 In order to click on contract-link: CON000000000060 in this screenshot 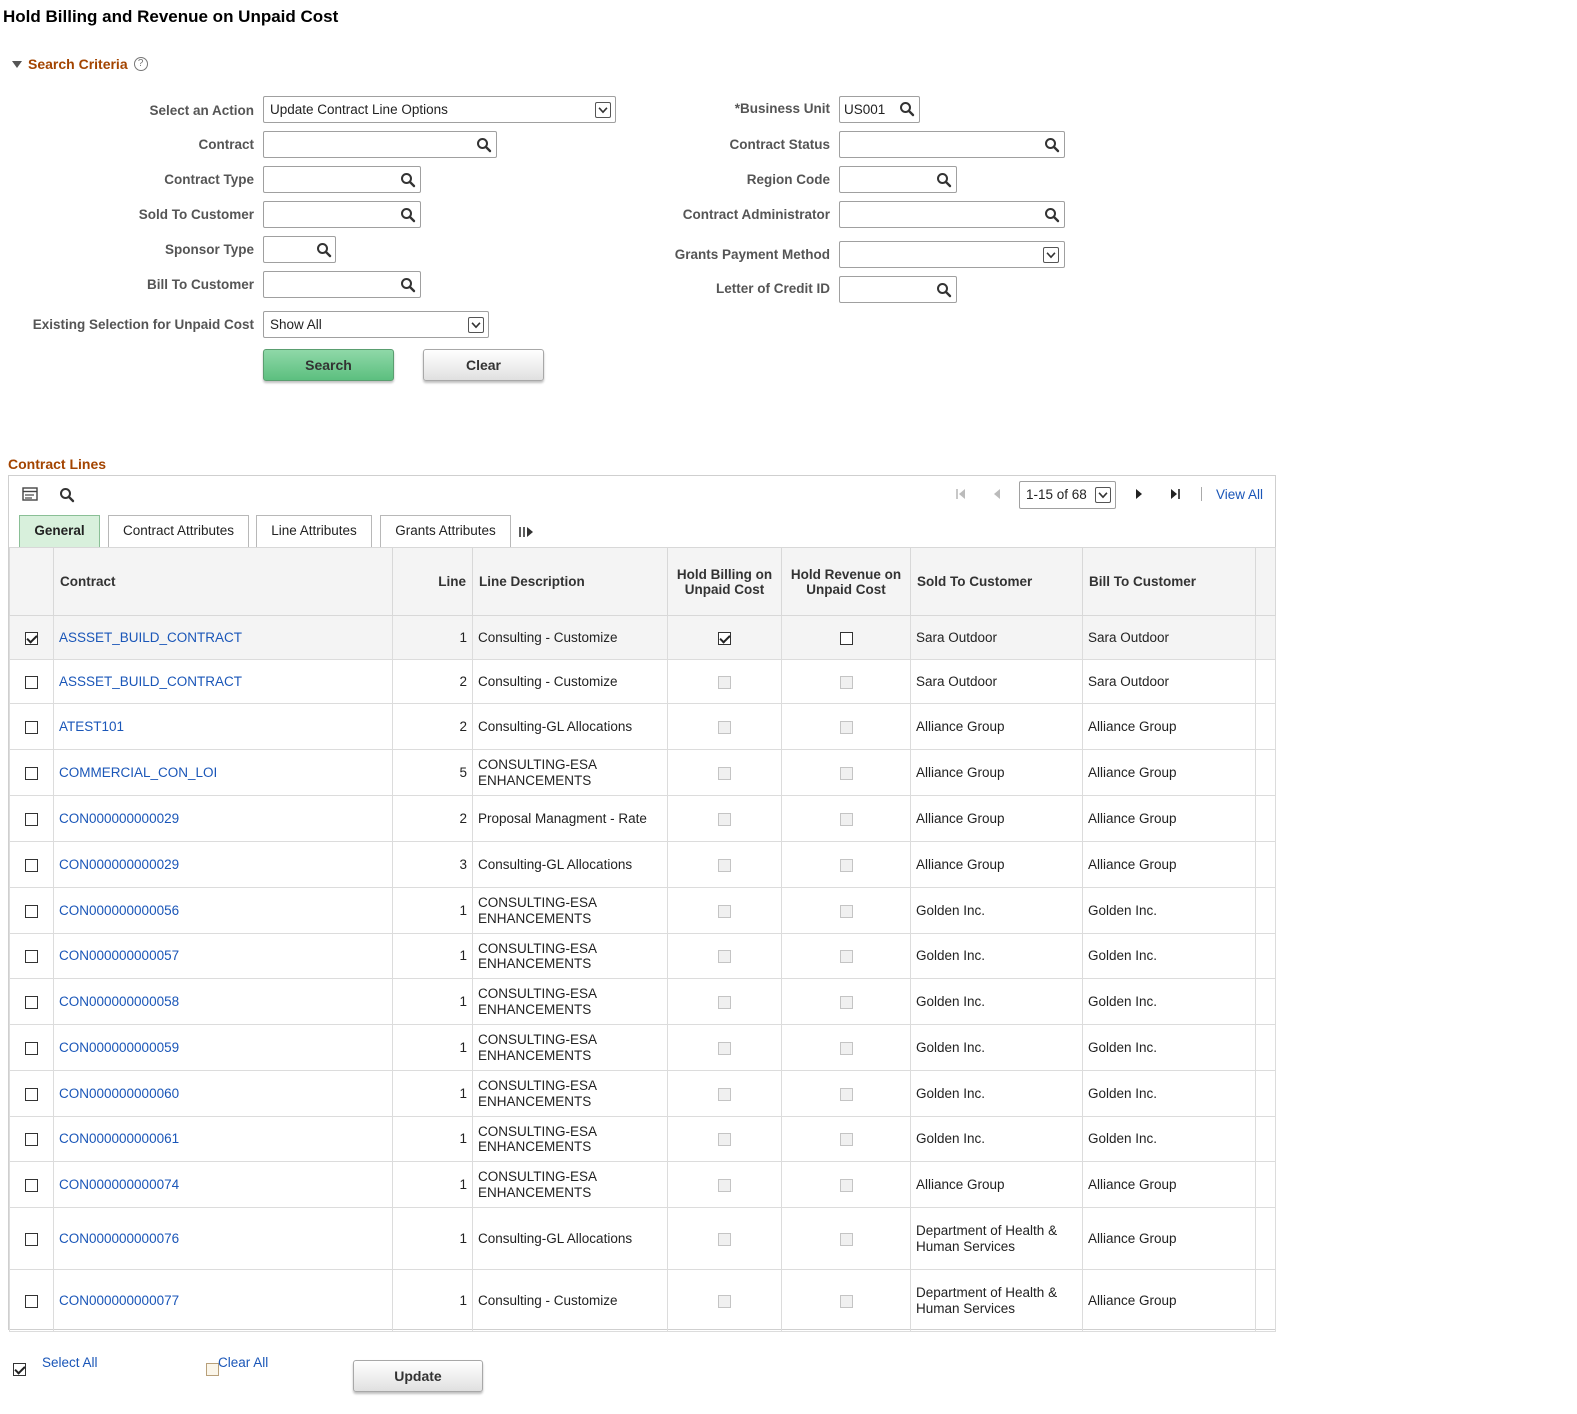, I will do `click(119, 1093)`.